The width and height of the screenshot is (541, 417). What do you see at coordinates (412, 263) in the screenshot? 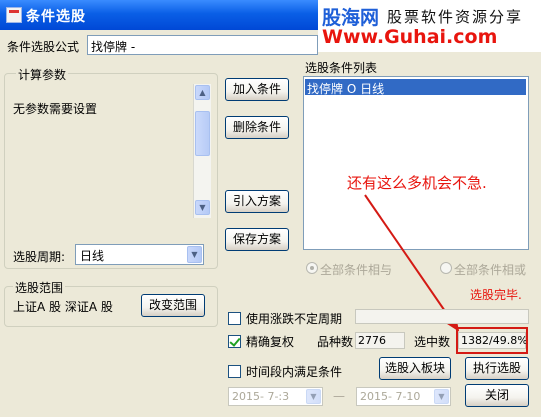
I see `annotation-arrow` at bounding box center [412, 263].